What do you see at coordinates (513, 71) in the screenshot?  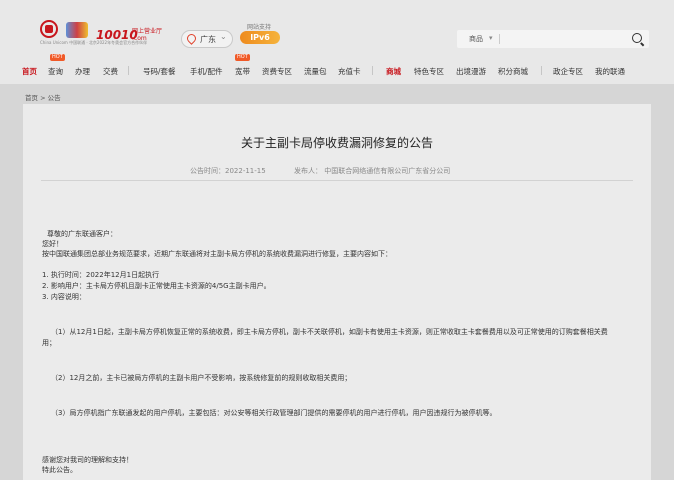 I see `nav-item-points-mall: 积分商城` at bounding box center [513, 71].